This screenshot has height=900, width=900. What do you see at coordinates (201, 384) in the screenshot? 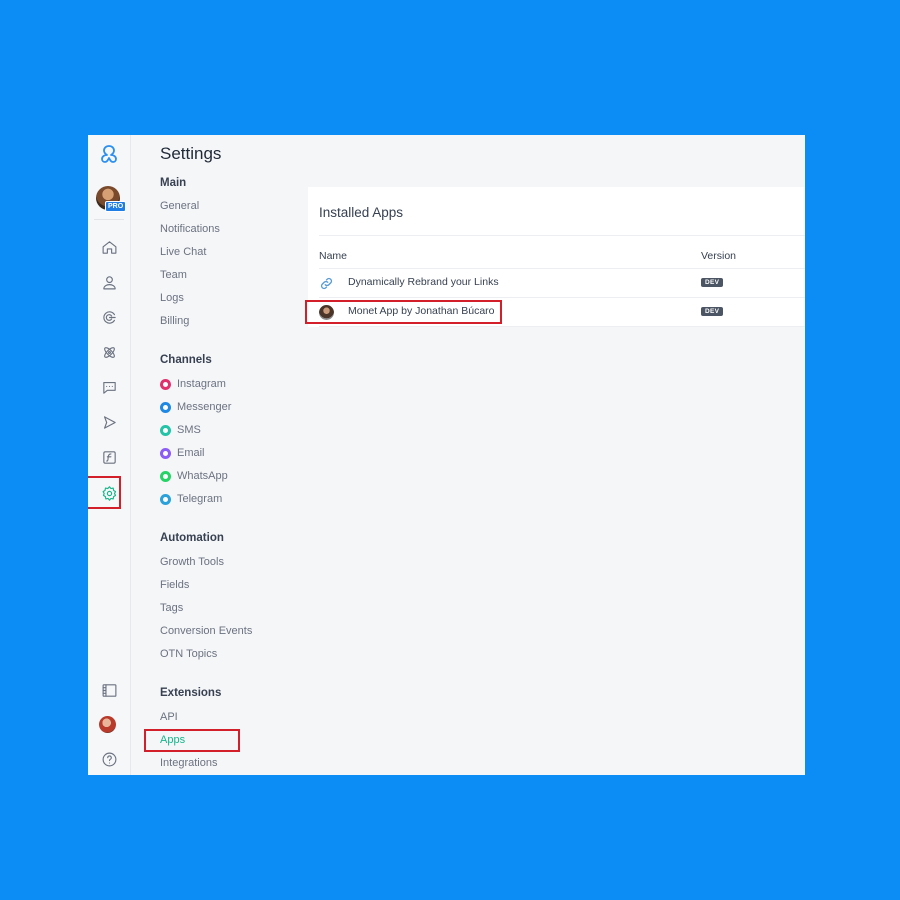
I see `nav-instagram-label: Instagram` at bounding box center [201, 384].